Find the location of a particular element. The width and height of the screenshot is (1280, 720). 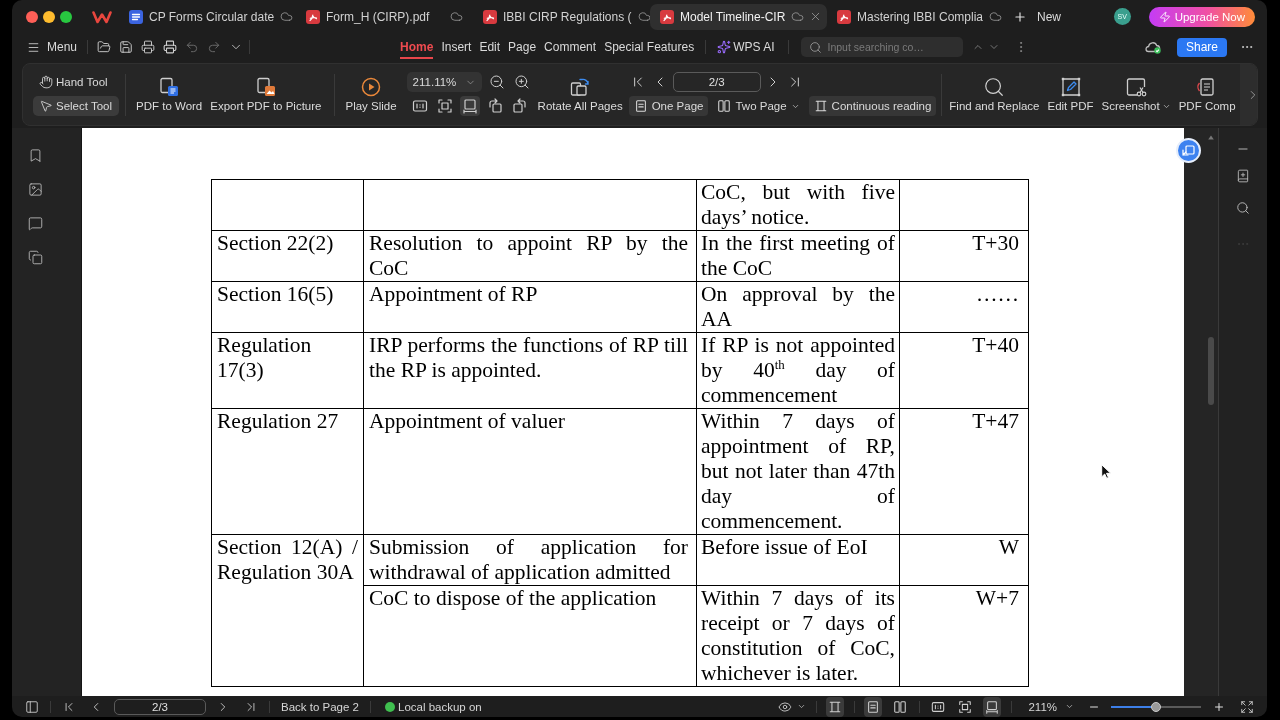

folder-icon is located at coordinates (104, 47).